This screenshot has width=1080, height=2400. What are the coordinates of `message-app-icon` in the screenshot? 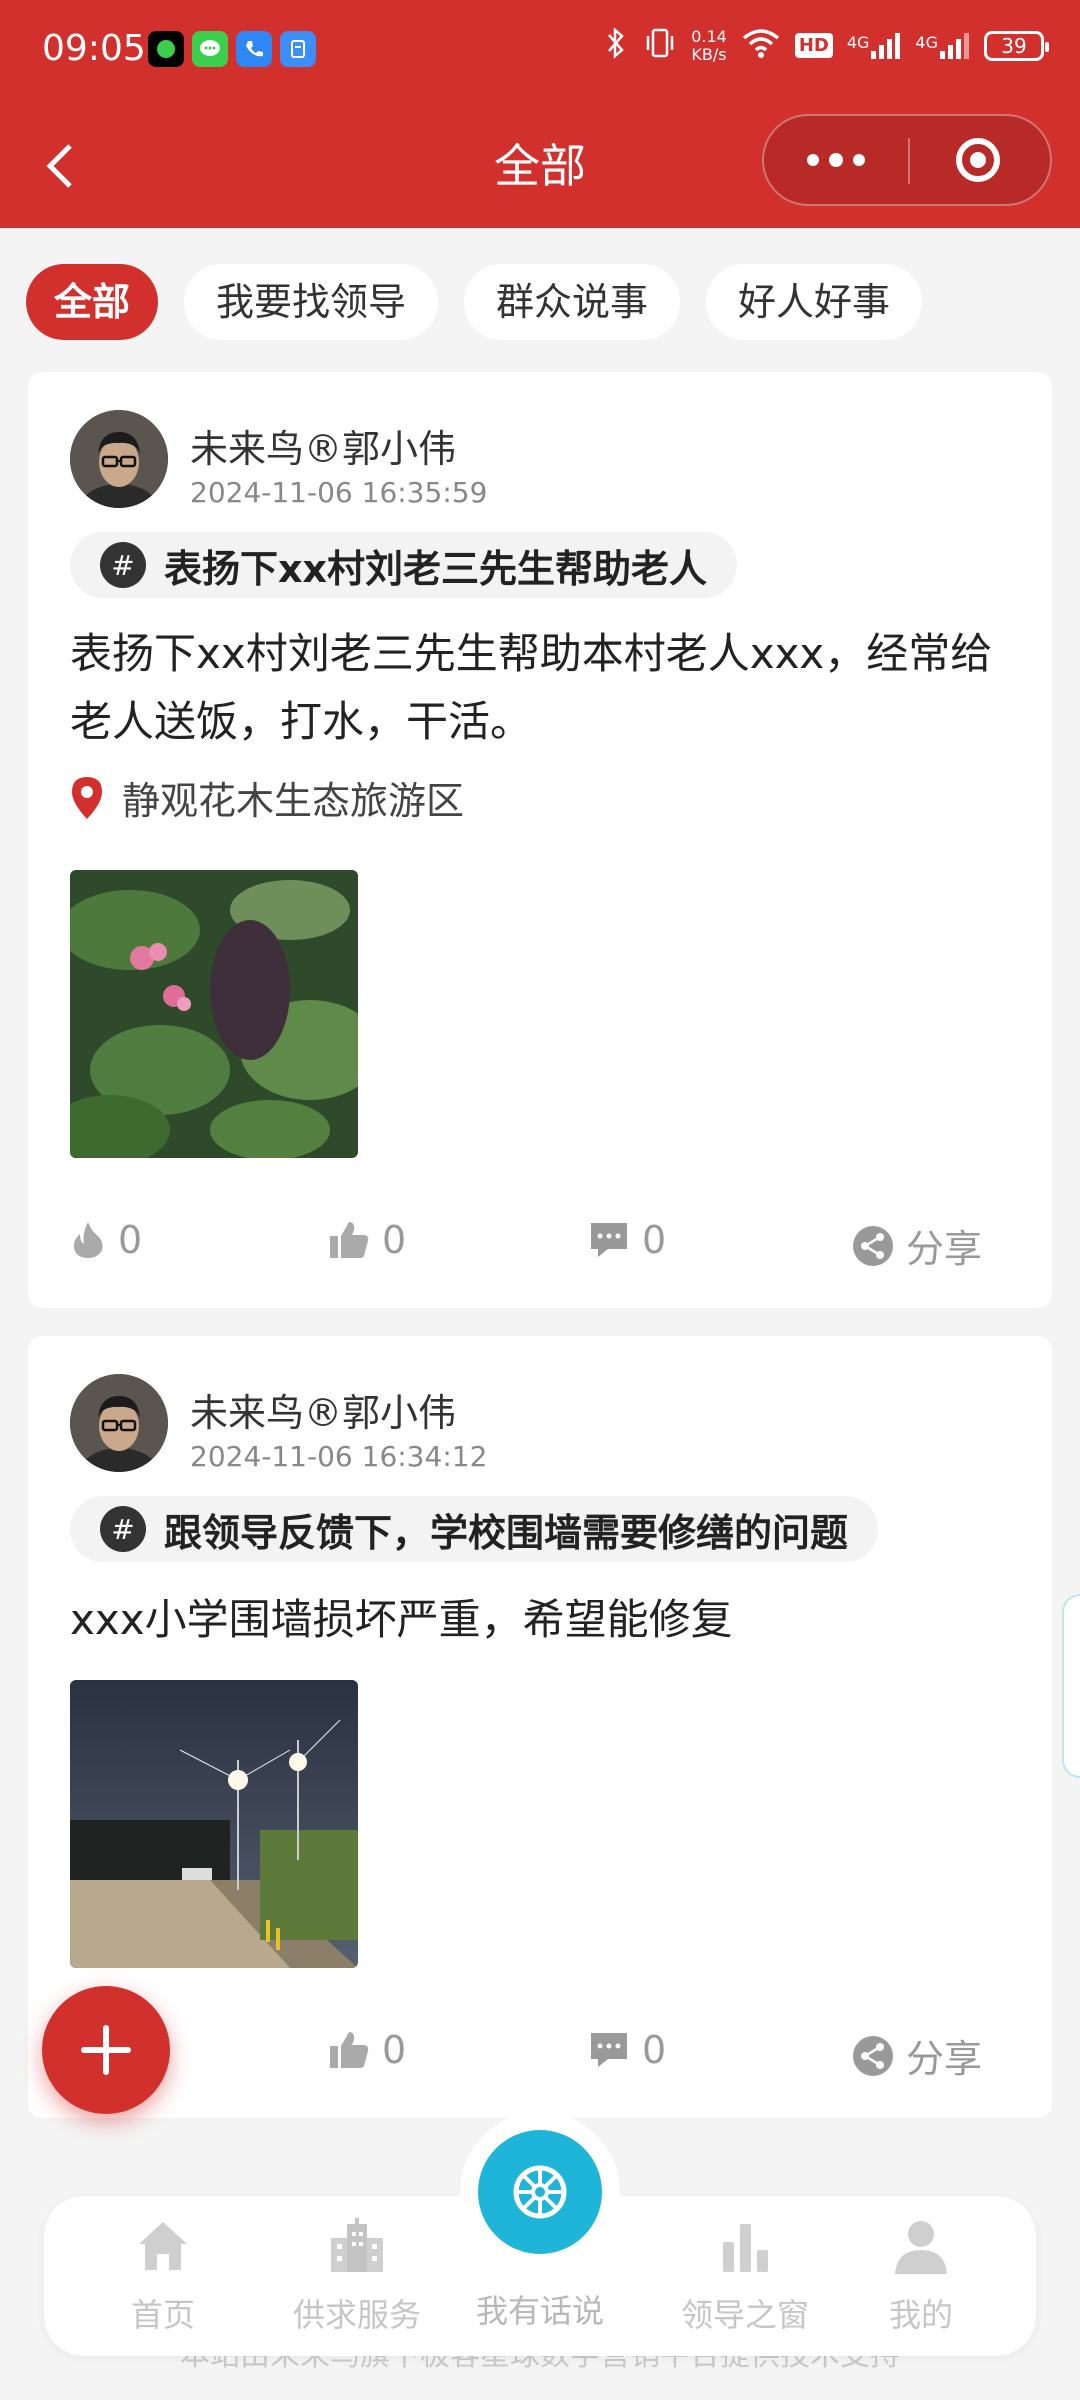 It's located at (210, 49).